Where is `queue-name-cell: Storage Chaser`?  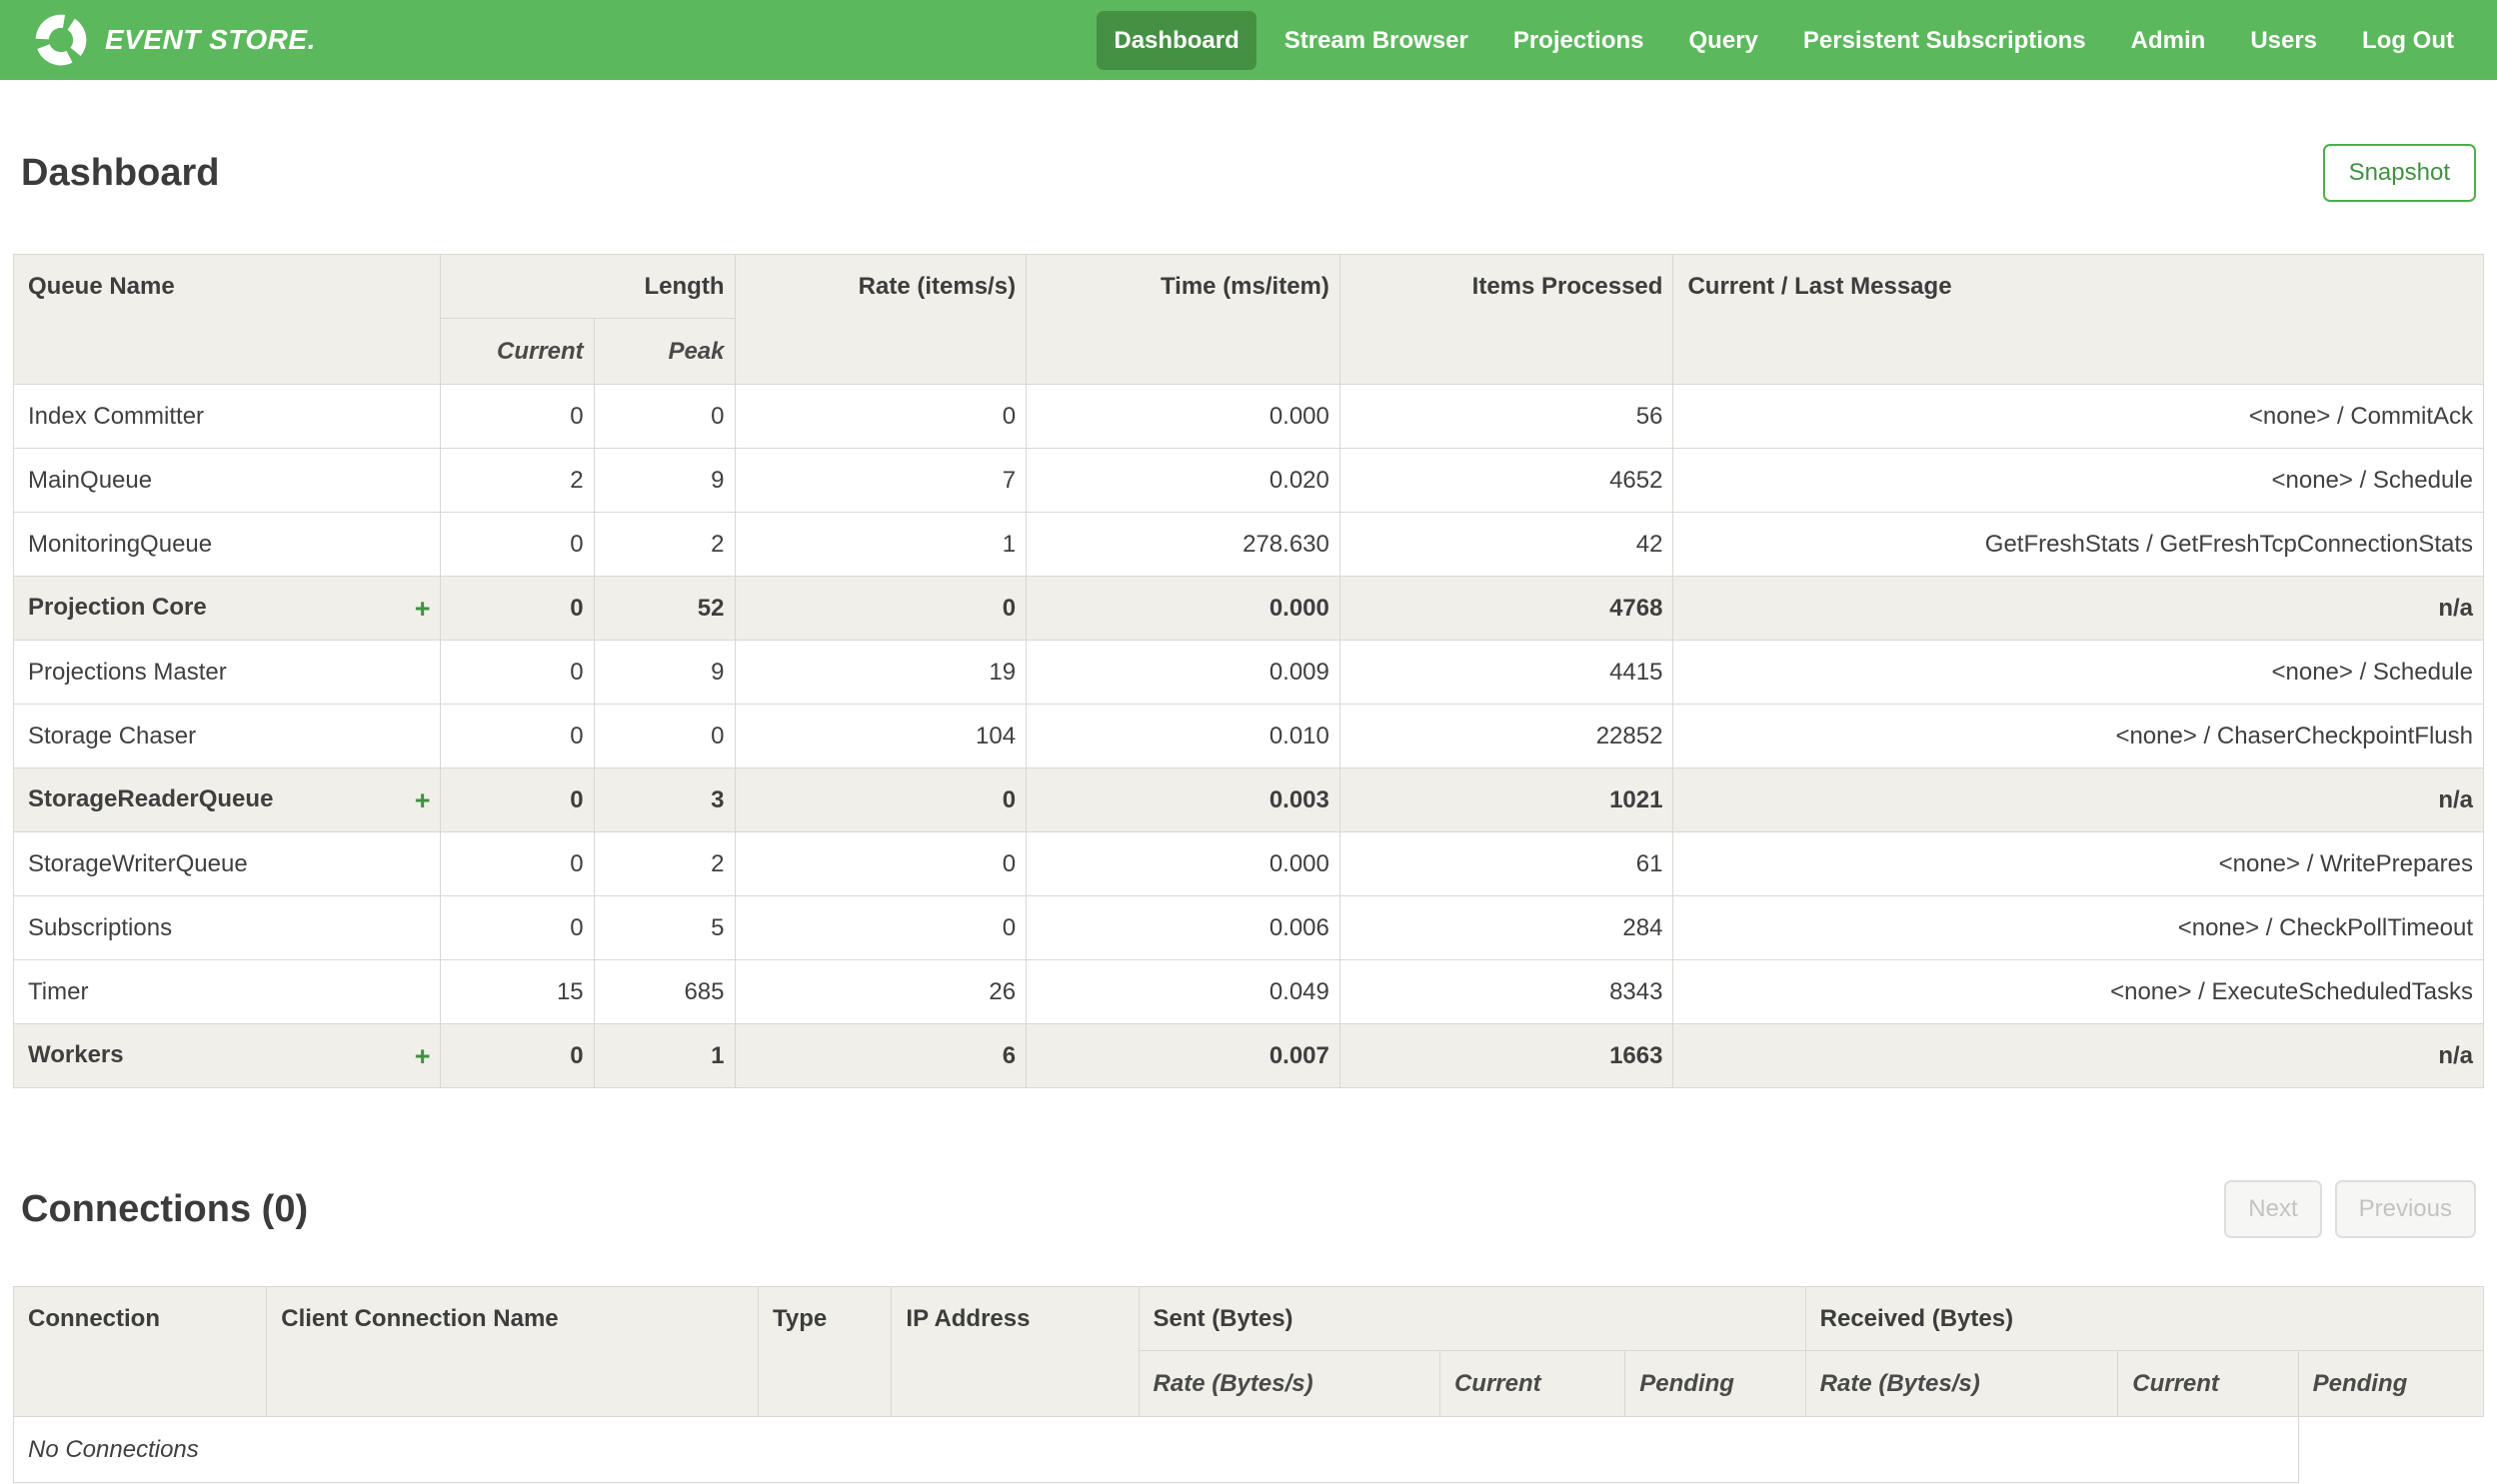 queue-name-cell: Storage Chaser is located at coordinates (227, 736).